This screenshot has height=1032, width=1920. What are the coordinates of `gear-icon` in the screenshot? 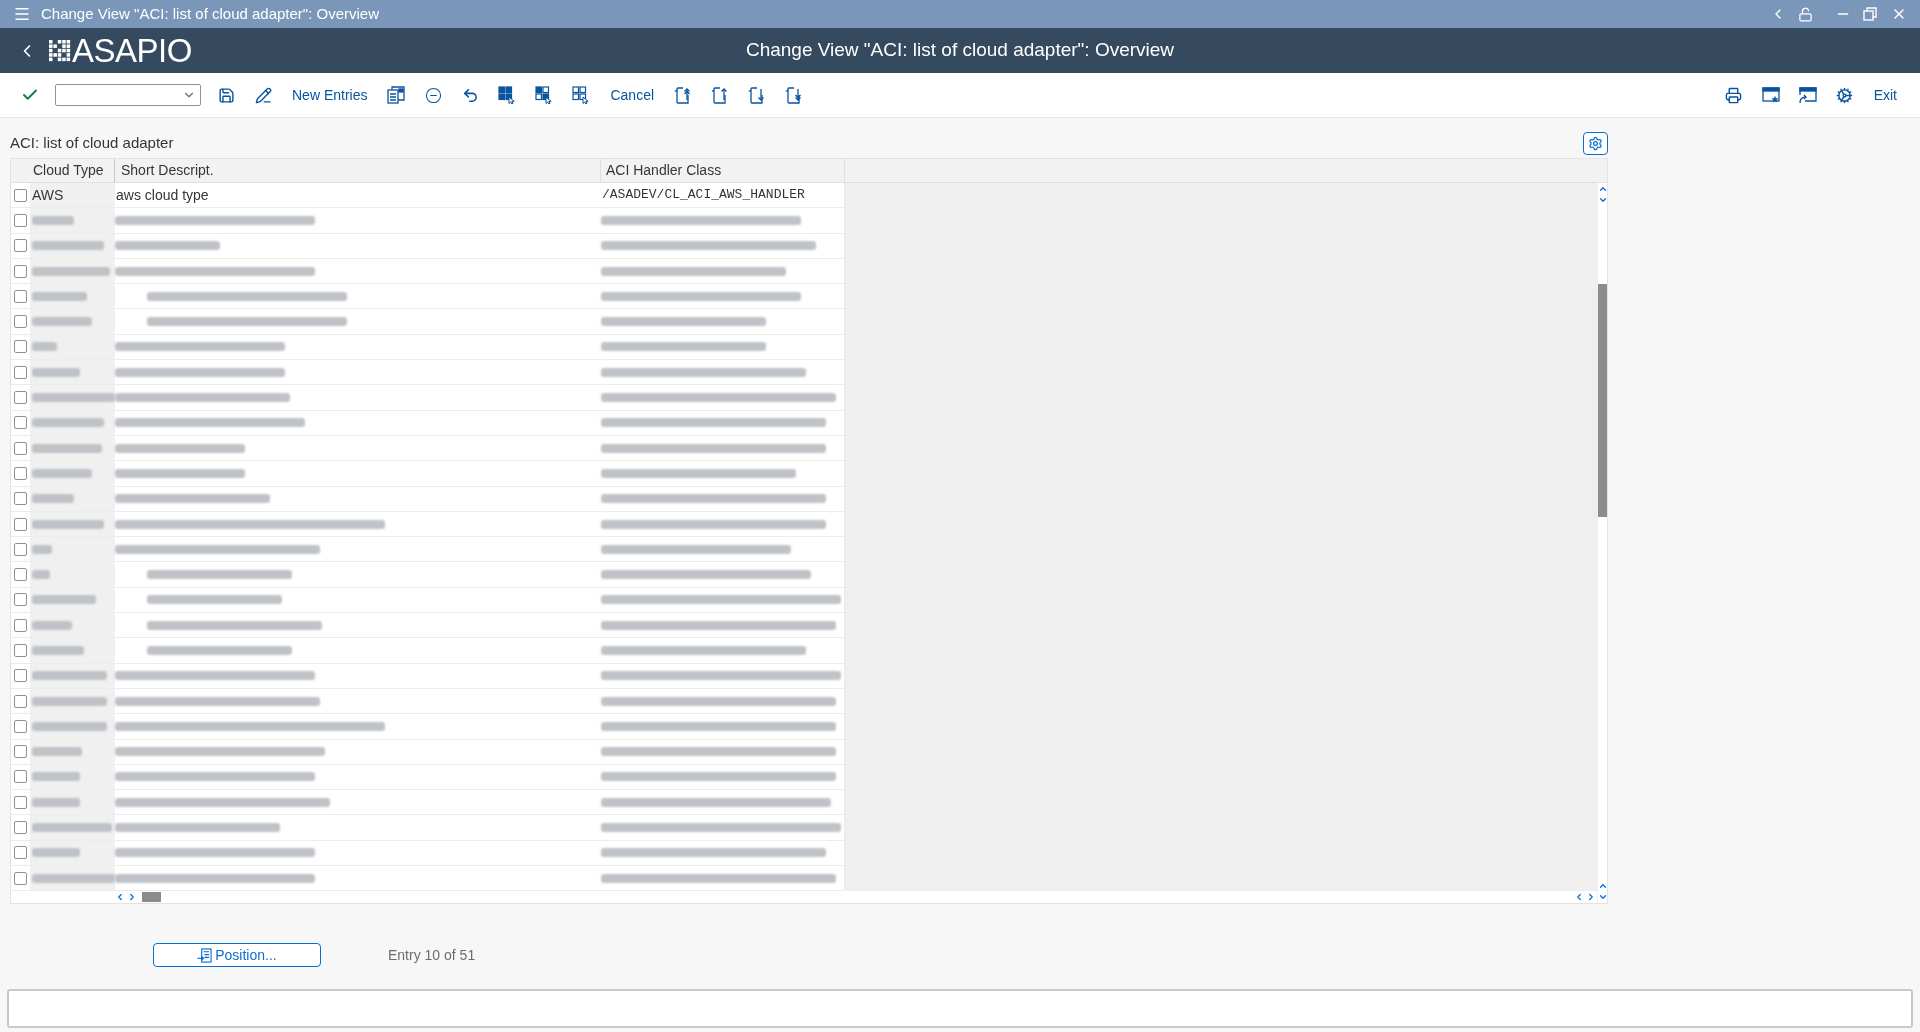 It's located at (1845, 95).